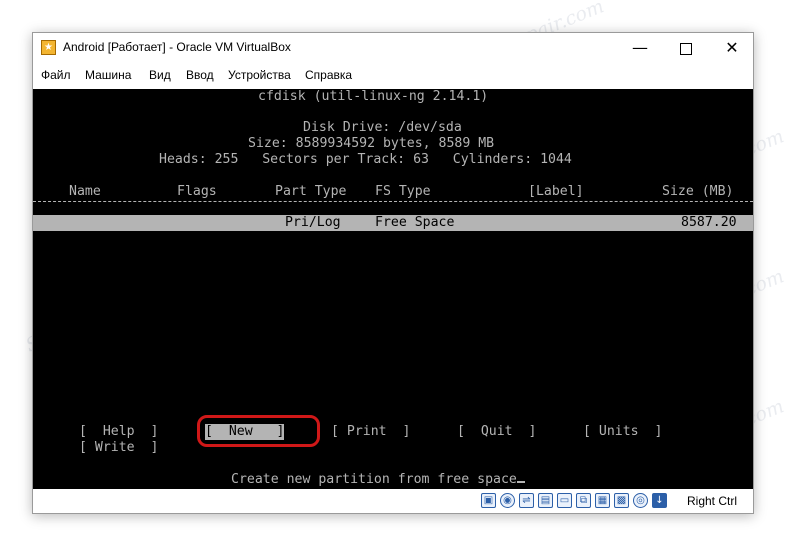 This screenshot has width=786, height=546. I want to click on column-fs-type: FS Type, so click(403, 191).